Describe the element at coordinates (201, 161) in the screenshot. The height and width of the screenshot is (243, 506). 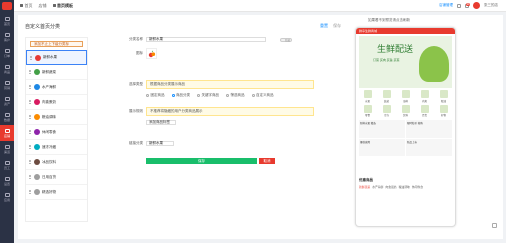
I see `save-button: 保存` at that location.